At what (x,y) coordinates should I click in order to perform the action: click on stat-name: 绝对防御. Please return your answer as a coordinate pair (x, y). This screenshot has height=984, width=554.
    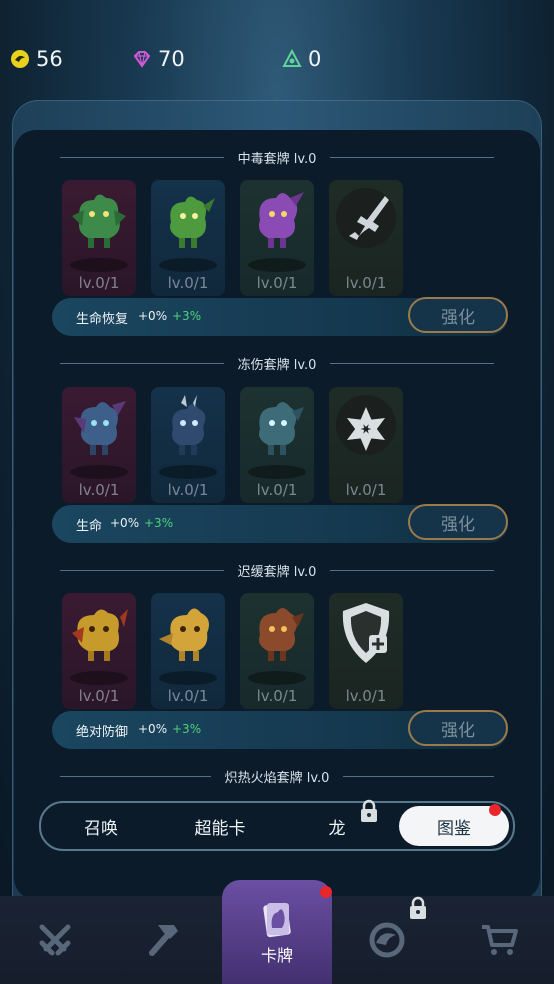
    Looking at the image, I should click on (102, 732).